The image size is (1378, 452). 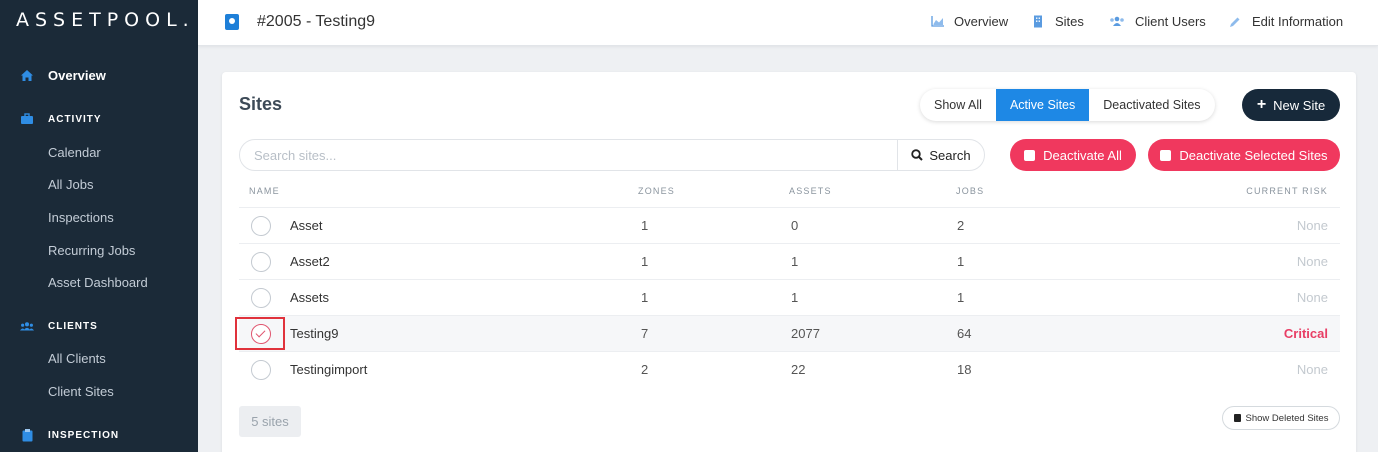 I want to click on jobs-value: 18, so click(x=964, y=369).